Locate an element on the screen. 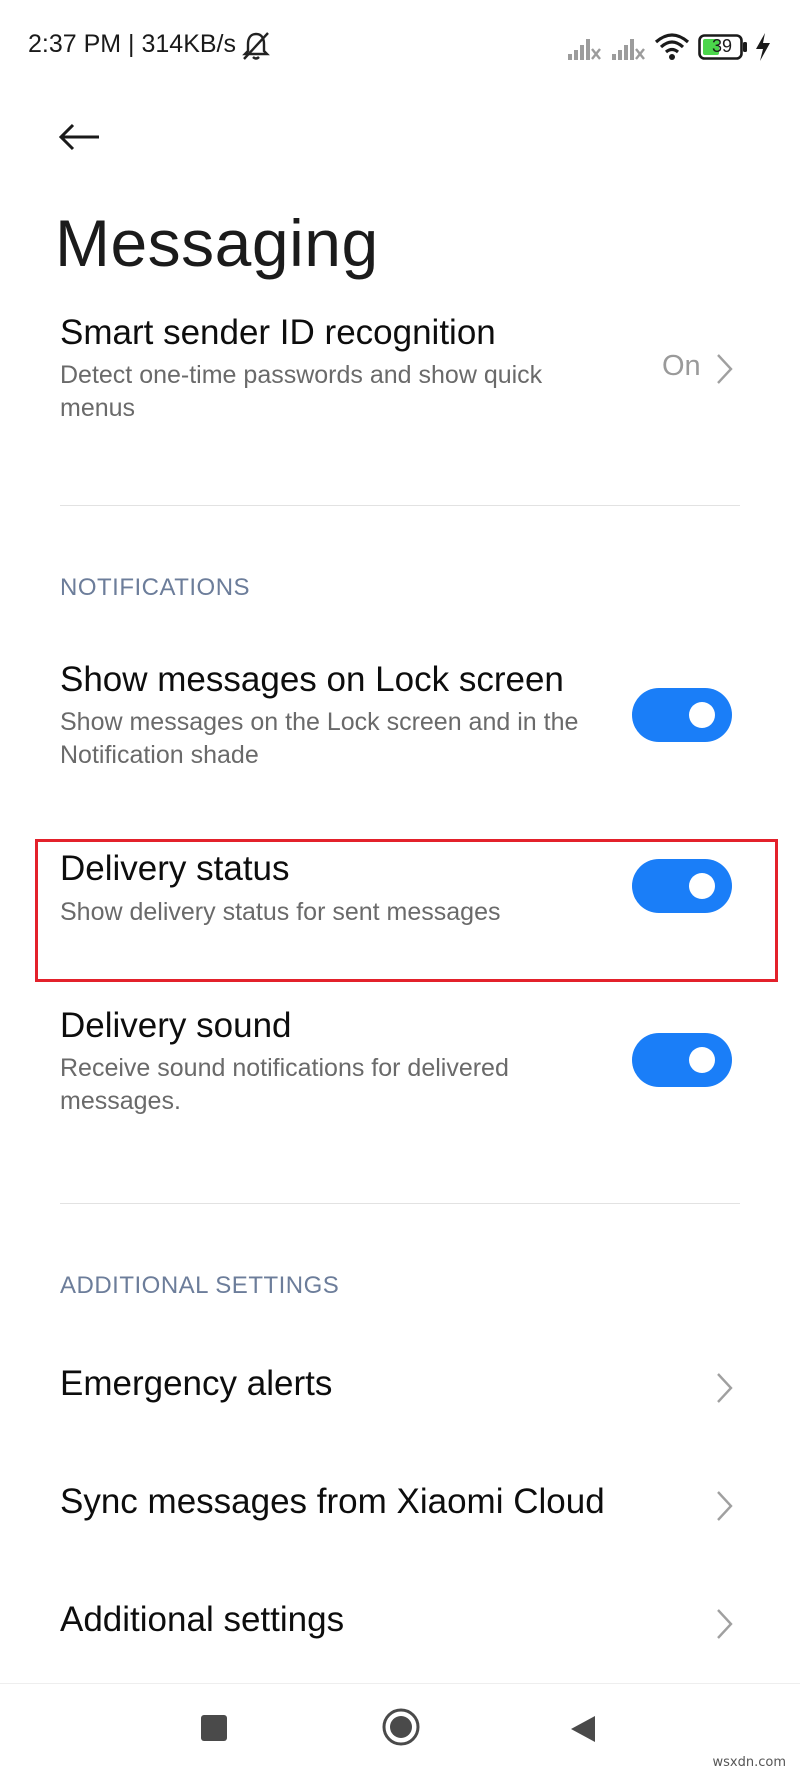  watermark: wsxdn.com is located at coordinates (749, 1762).